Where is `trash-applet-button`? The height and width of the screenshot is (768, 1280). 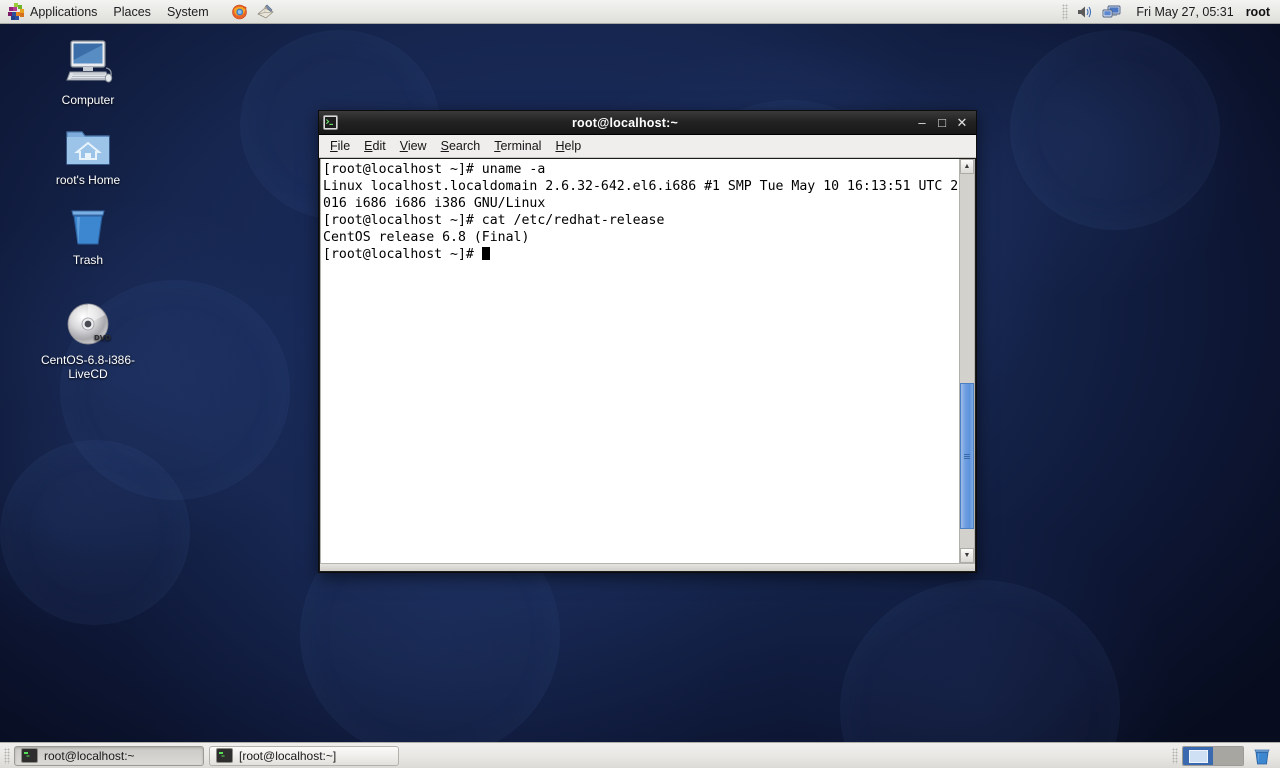 trash-applet-button is located at coordinates (1262, 756).